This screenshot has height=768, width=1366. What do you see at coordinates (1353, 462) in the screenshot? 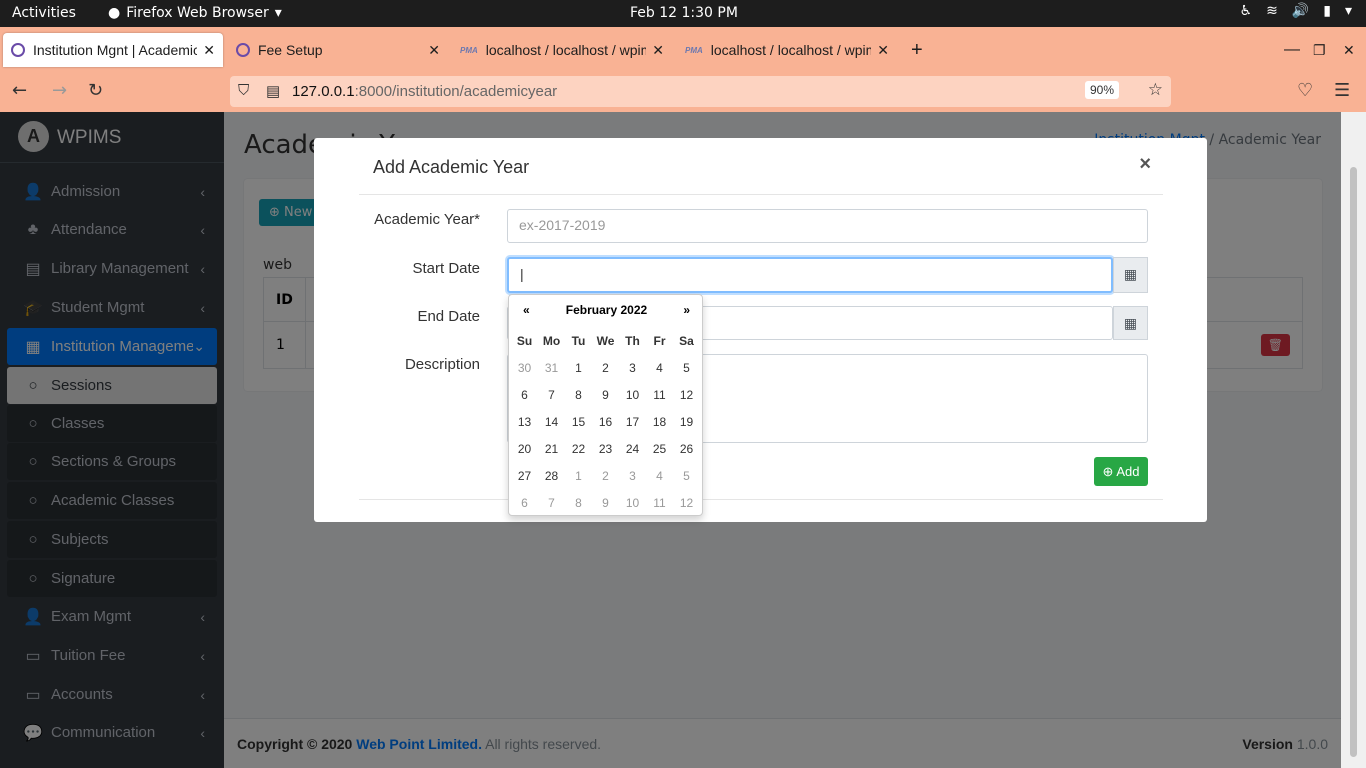
I see `scrollbar-thumb` at bounding box center [1353, 462].